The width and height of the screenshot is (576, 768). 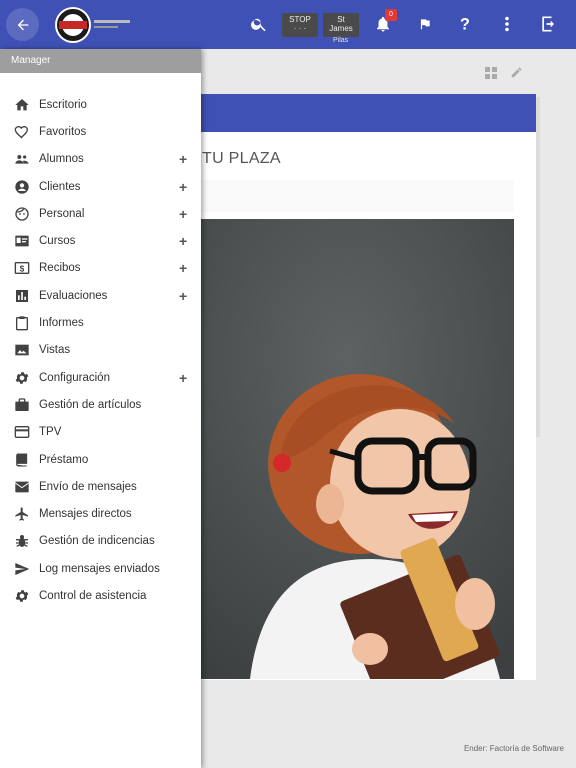 I want to click on book-icon, so click(x=22, y=460).